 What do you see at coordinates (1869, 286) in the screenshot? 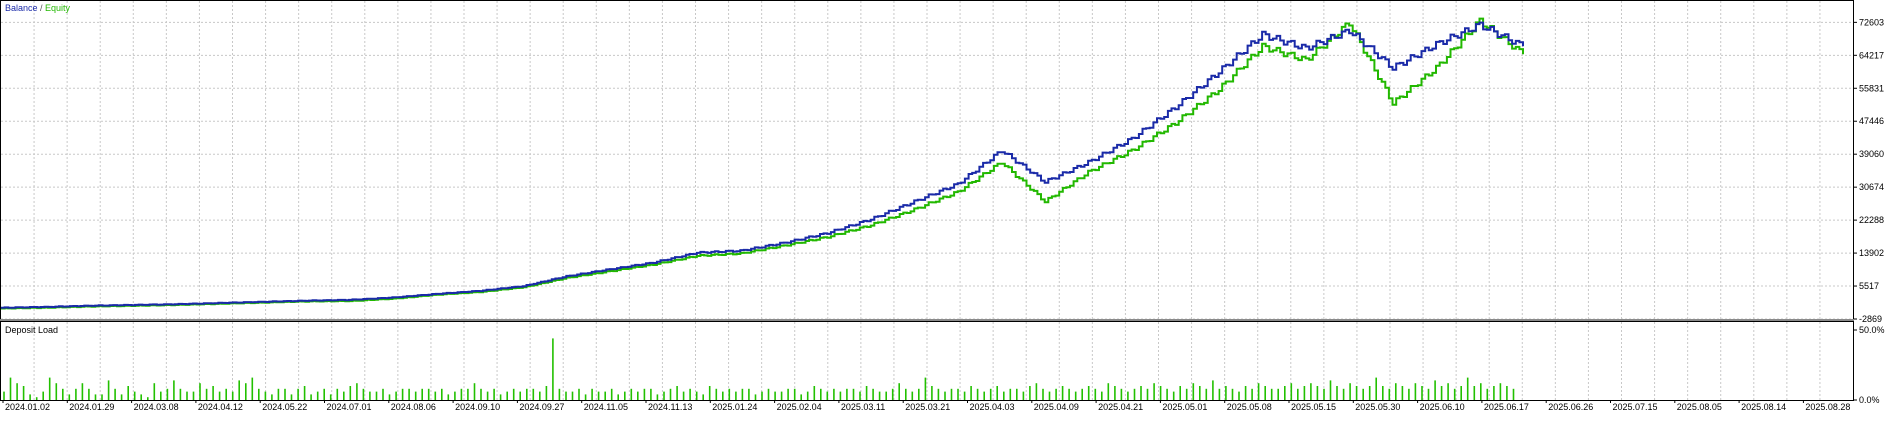
I see `y-tick-label: 5517` at bounding box center [1869, 286].